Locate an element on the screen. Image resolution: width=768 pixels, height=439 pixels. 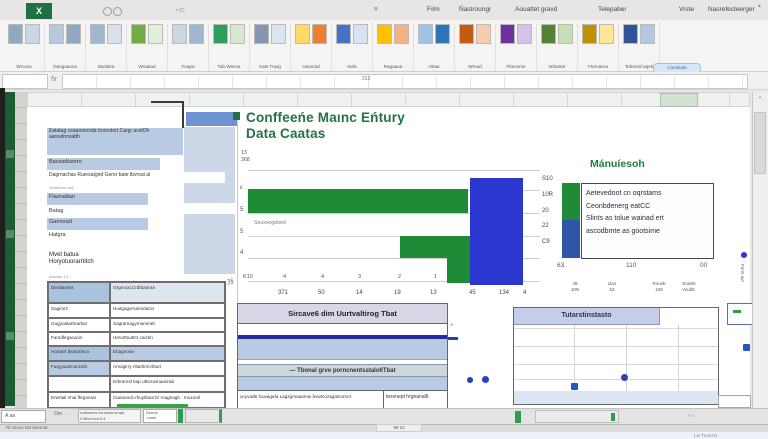
menu-tab: Nasrefecteerger is located at coordinates (731, 9).